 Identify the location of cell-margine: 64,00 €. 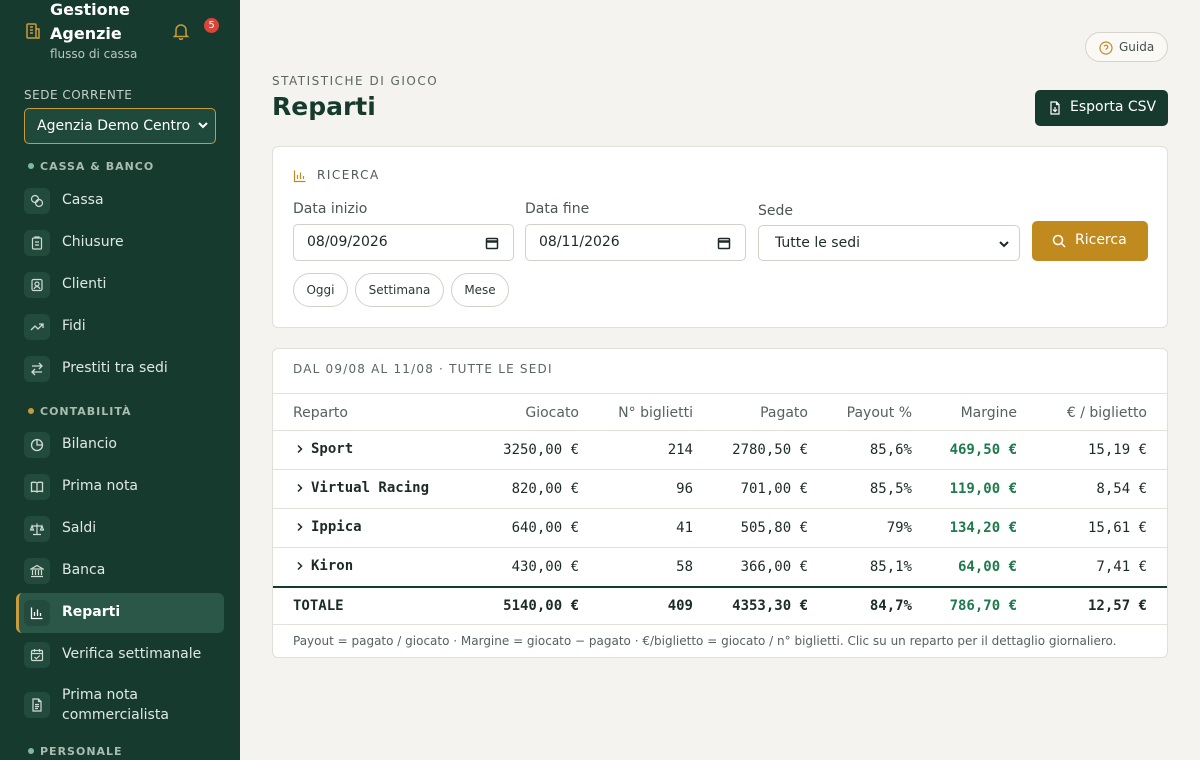
(987, 567).